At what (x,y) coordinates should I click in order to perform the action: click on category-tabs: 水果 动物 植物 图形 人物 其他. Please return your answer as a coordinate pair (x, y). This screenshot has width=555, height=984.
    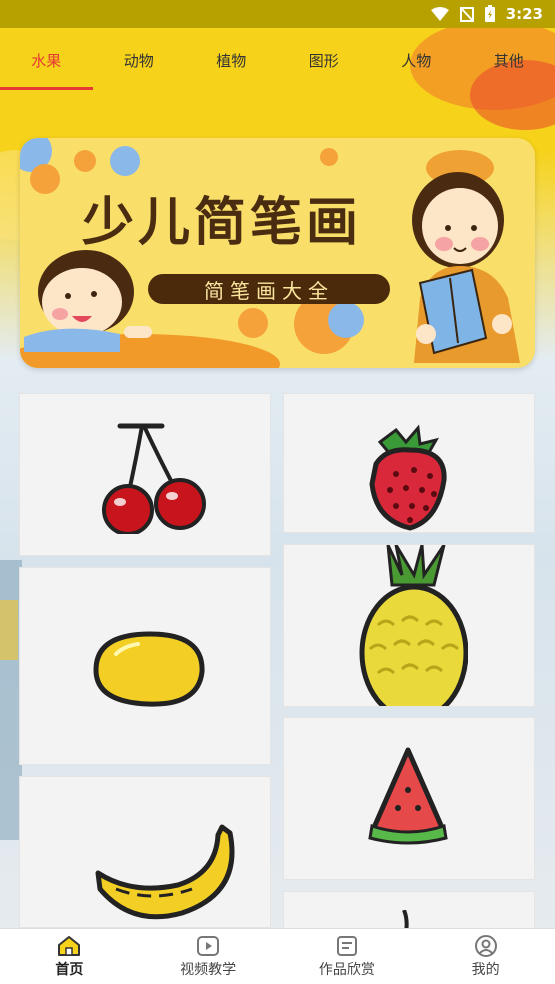
    Looking at the image, I should click on (277, 60).